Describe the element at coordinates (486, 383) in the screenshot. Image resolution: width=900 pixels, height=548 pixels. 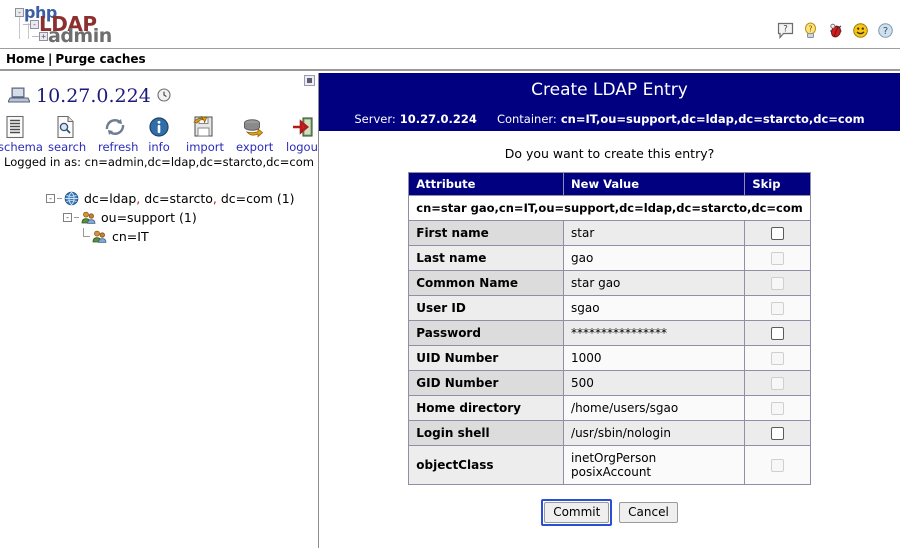
I see `attribute-name-cell: GID Number` at that location.